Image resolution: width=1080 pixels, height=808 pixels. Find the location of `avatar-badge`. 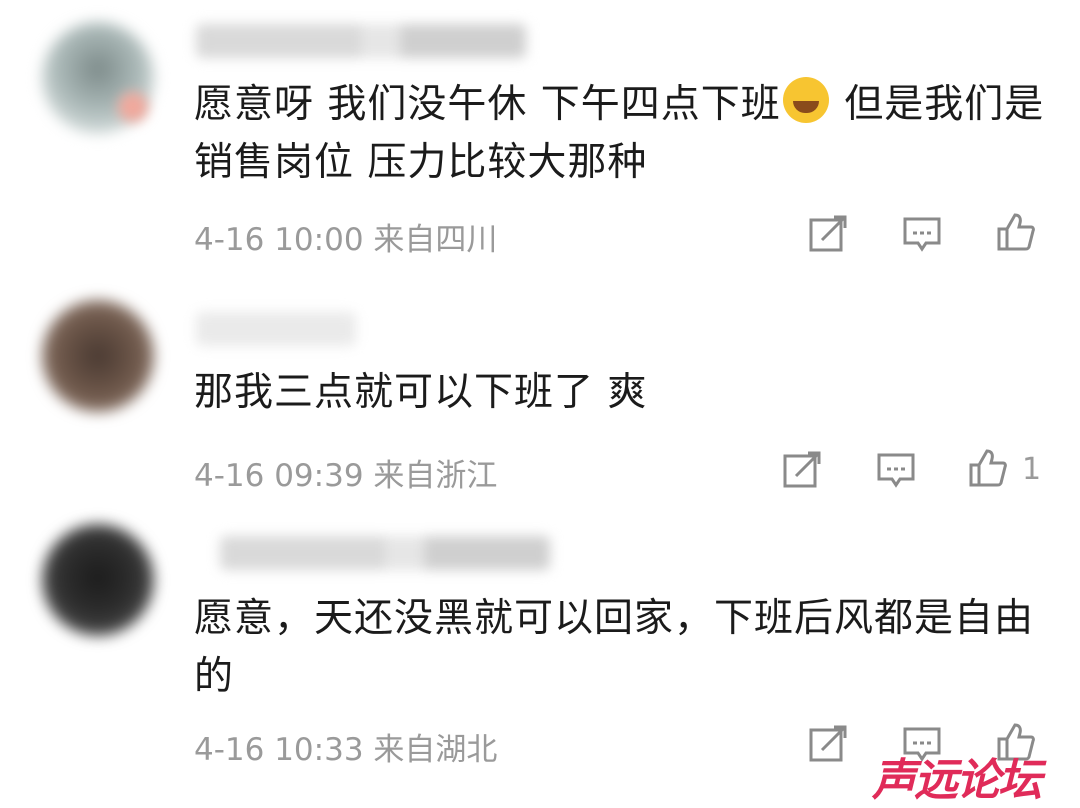

avatar-badge is located at coordinates (133, 107).